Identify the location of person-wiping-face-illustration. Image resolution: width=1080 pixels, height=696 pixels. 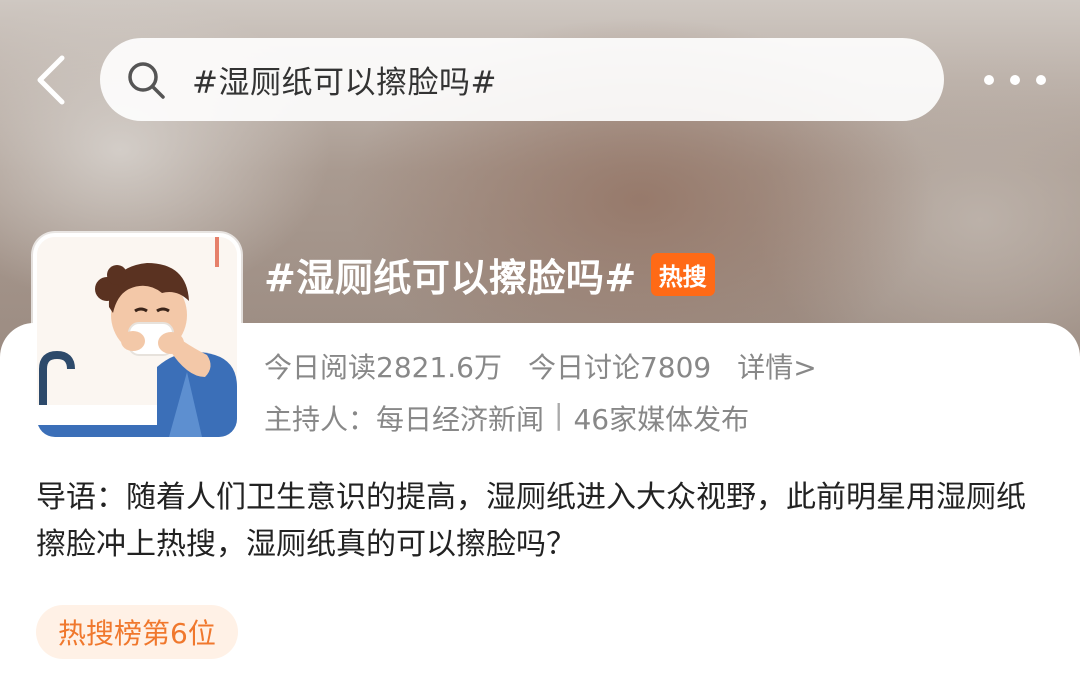
(137, 337).